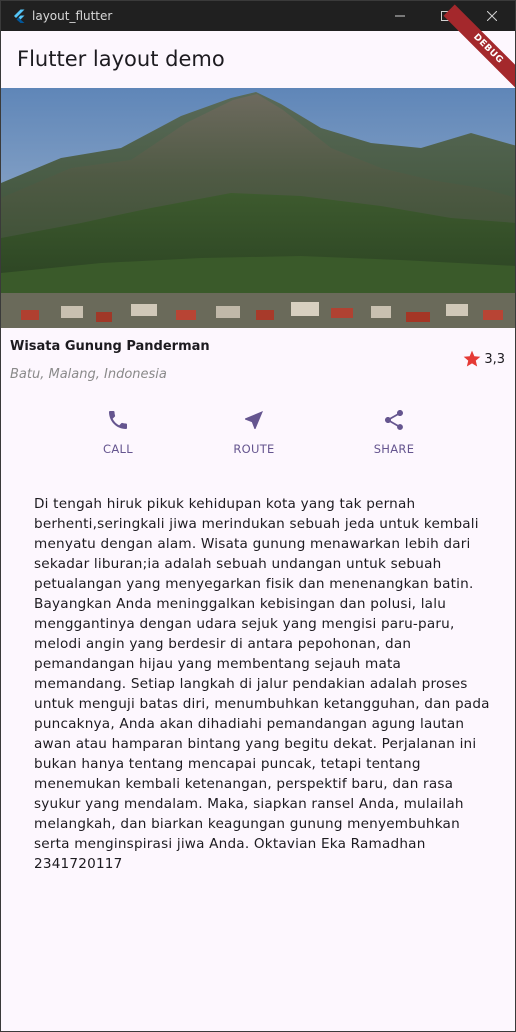 The width and height of the screenshot is (516, 1032). What do you see at coordinates (258, 16) in the screenshot?
I see `window-titlebar: layout_flutter` at bounding box center [258, 16].